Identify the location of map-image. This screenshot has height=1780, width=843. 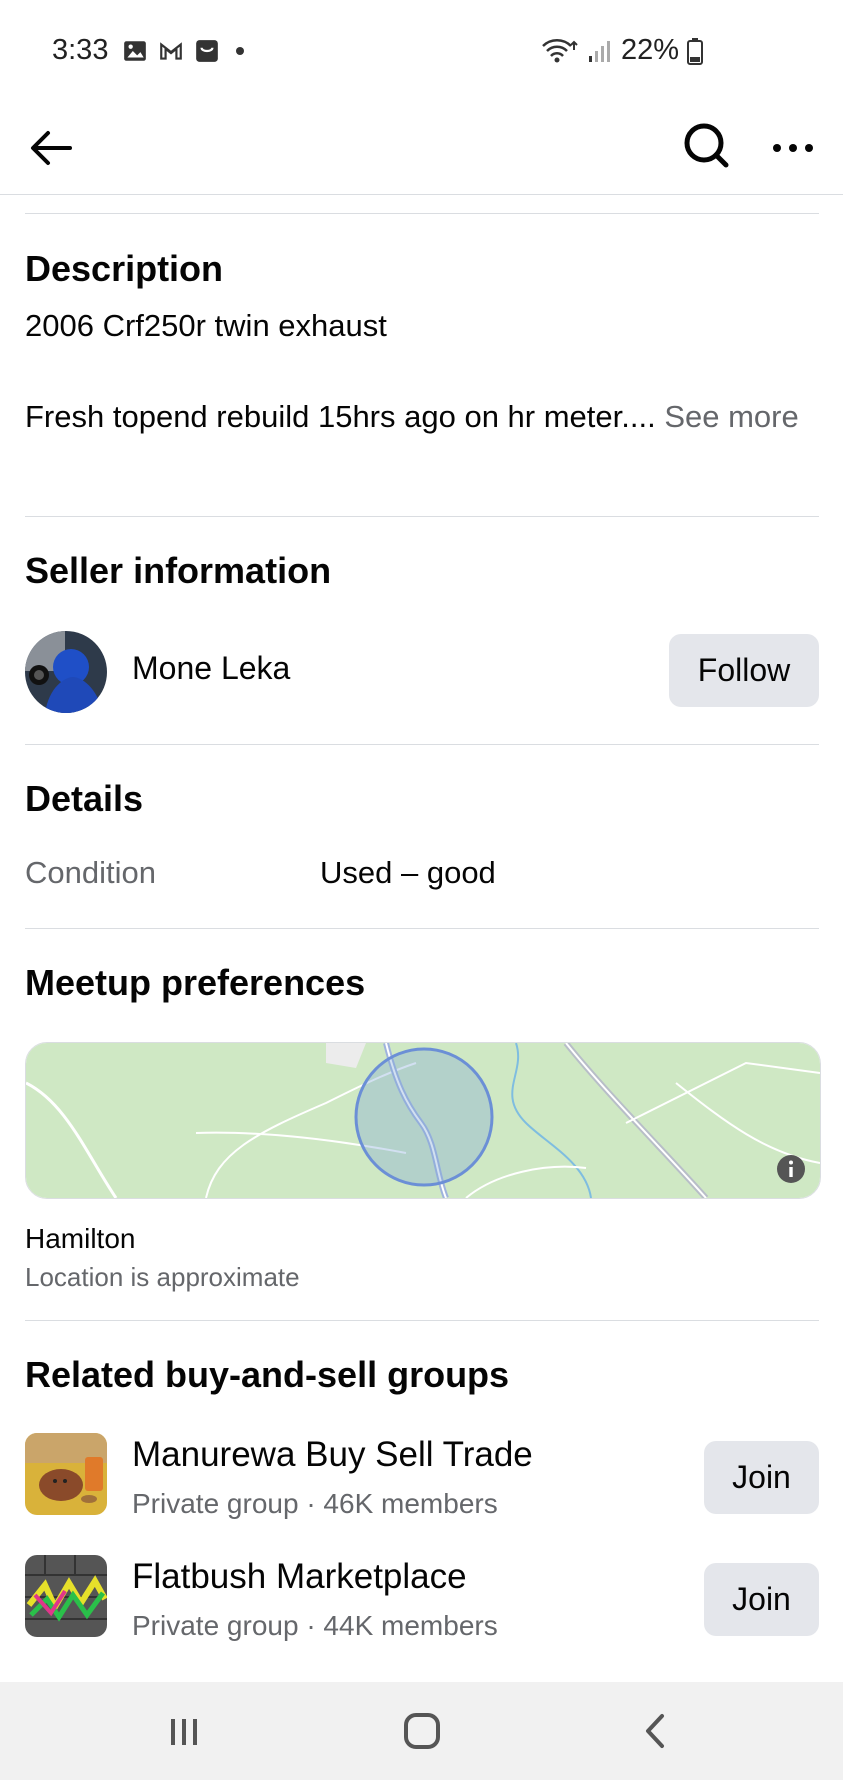
(423, 1120).